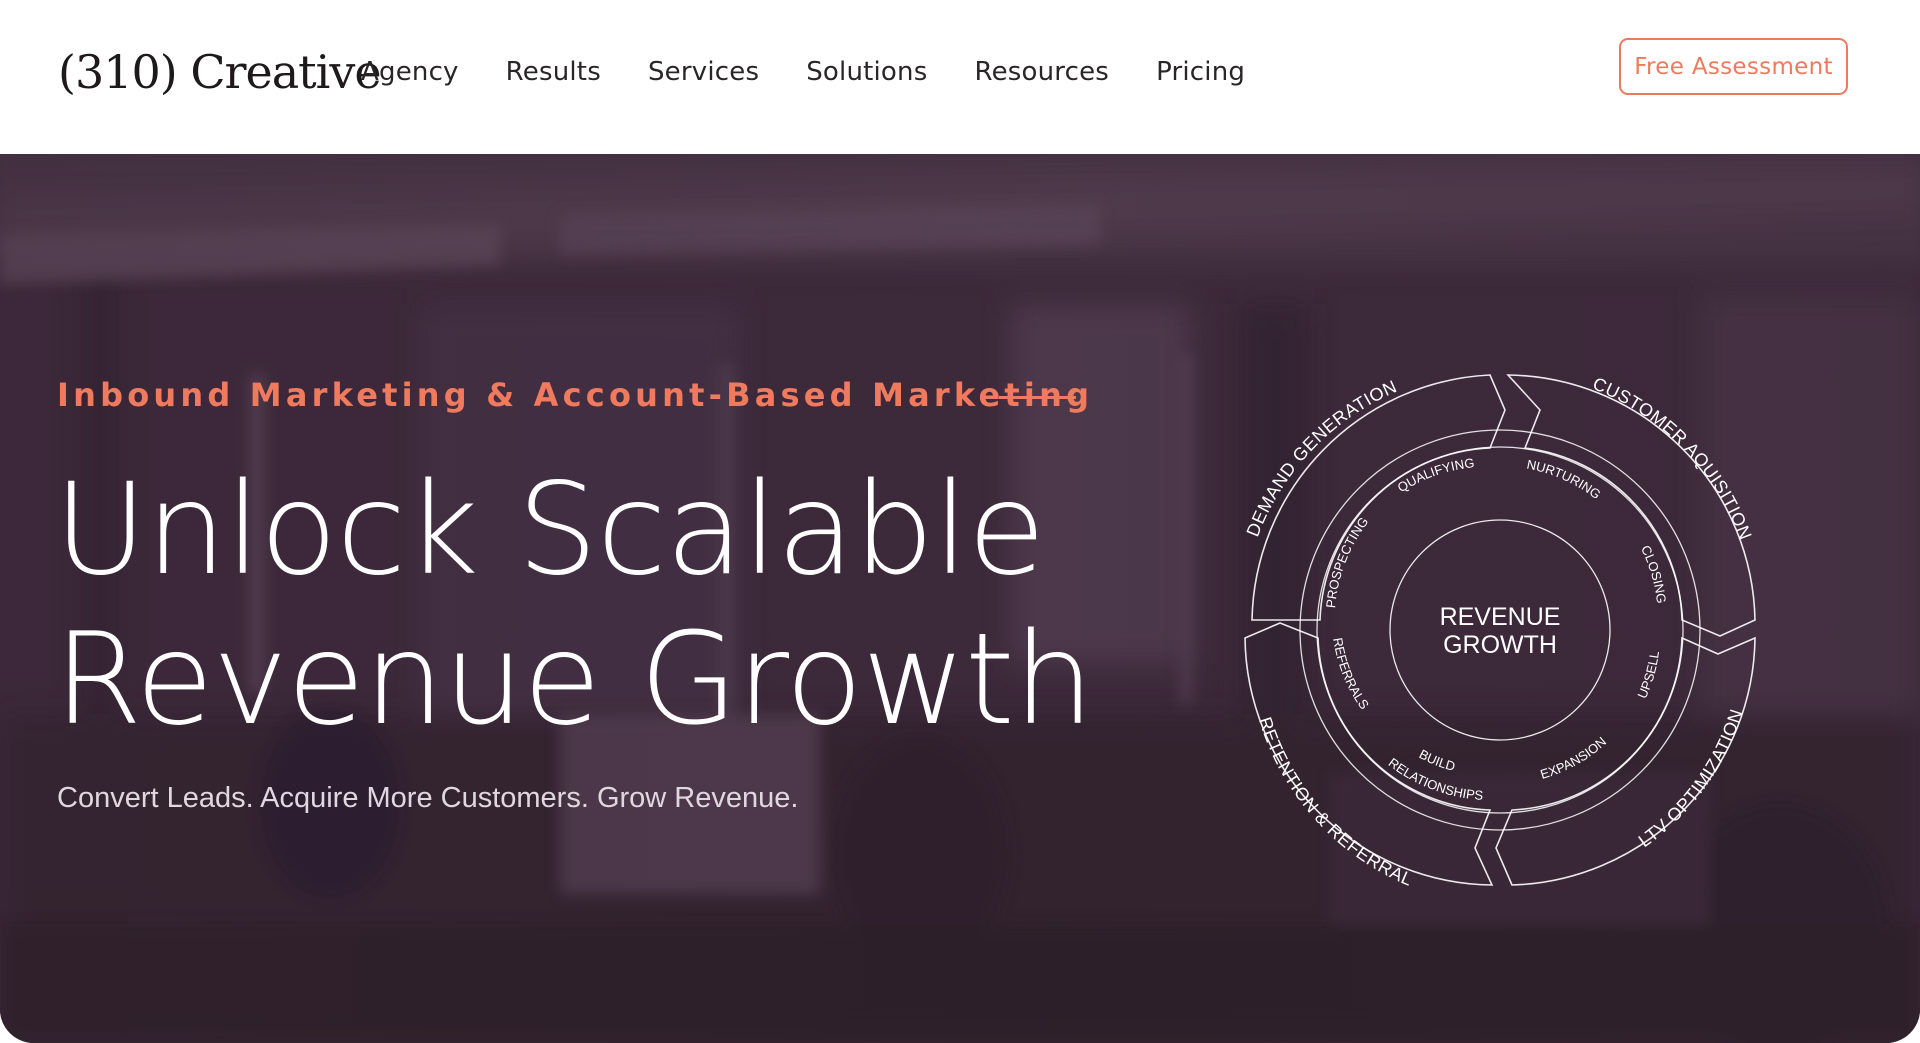  Describe the element at coordinates (410, 72) in the screenshot. I see `nav-link-agency: Agency` at that location.